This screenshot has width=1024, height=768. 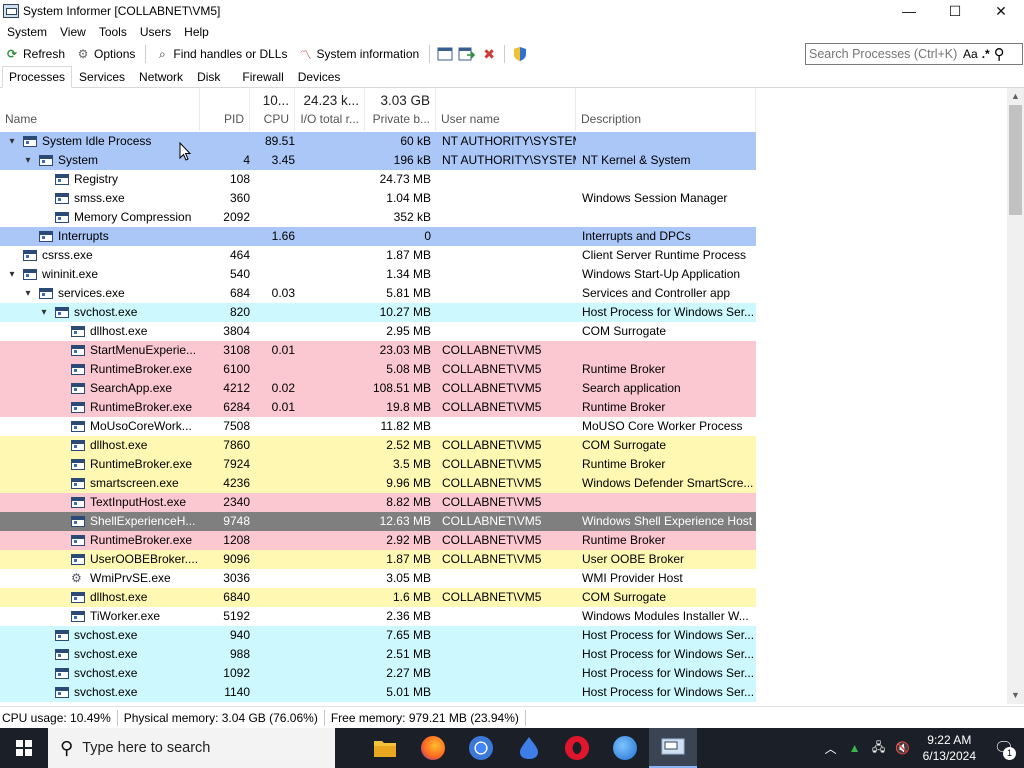 What do you see at coordinates (330, 255) in the screenshot?
I see `process-io-total` at bounding box center [330, 255].